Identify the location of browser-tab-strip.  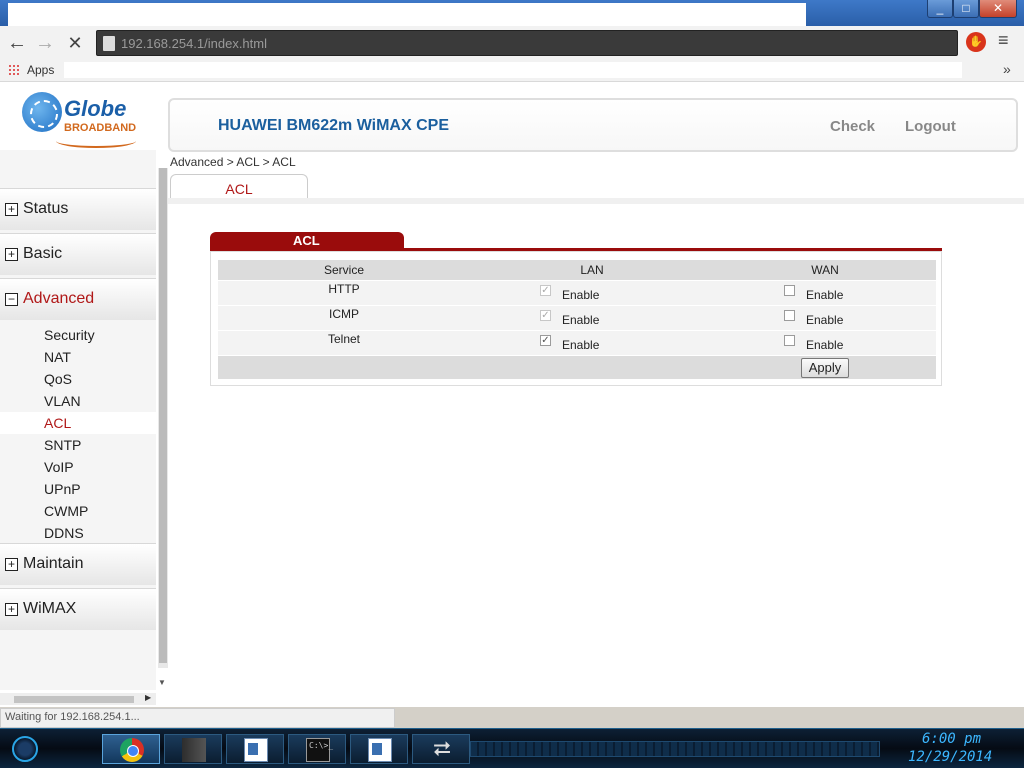
(407, 14).